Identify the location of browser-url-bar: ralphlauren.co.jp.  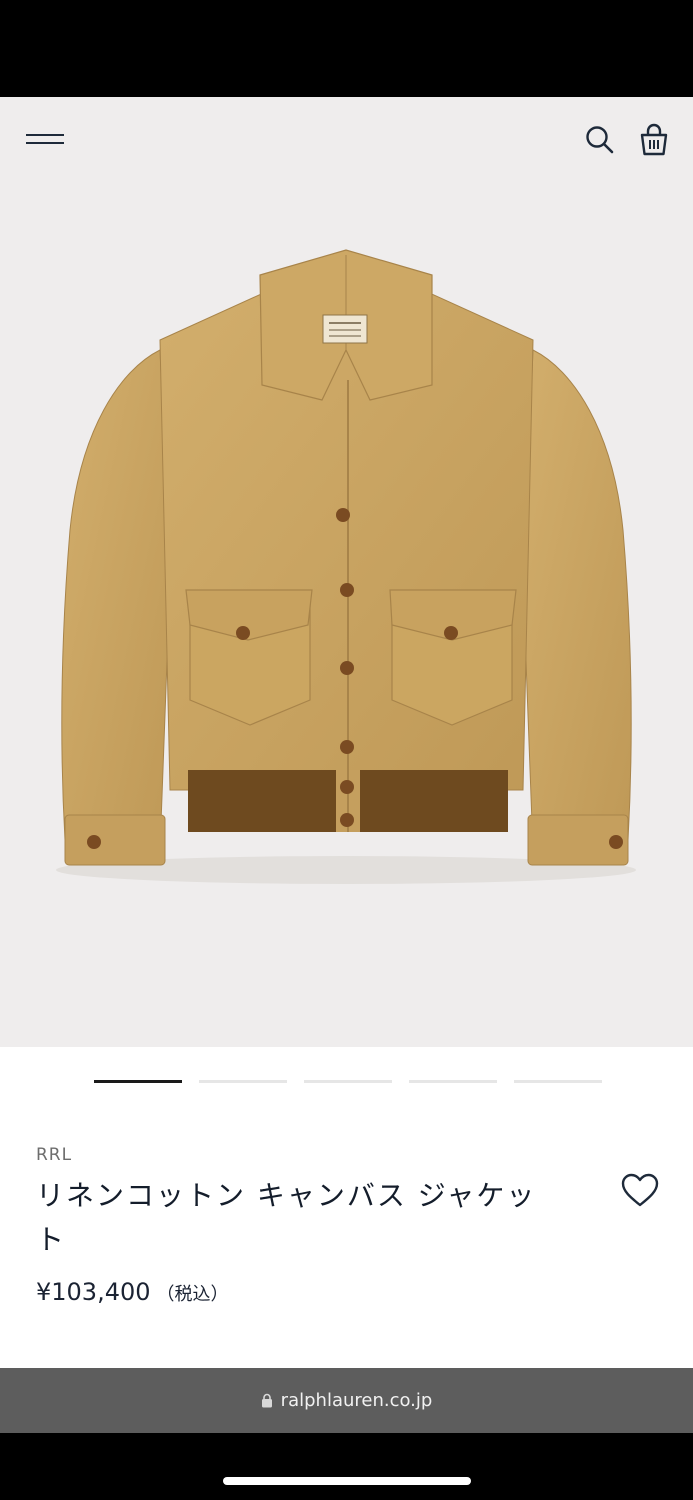
(346, 1400).